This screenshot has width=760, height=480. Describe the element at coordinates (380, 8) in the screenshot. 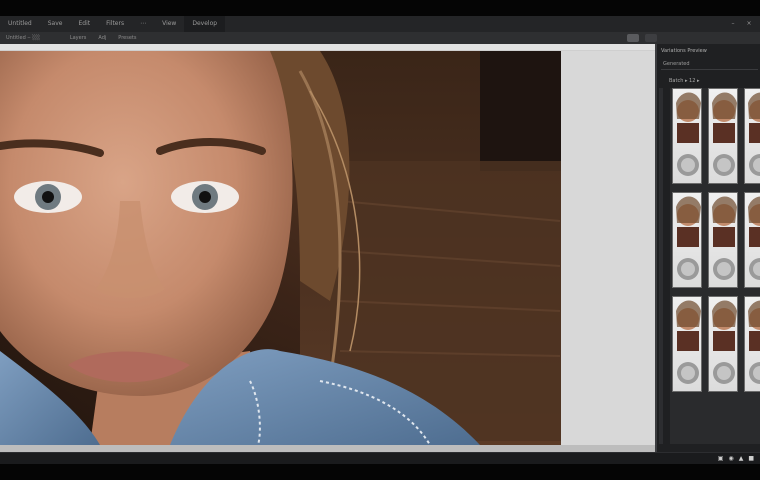

I see `top-bezel` at that location.